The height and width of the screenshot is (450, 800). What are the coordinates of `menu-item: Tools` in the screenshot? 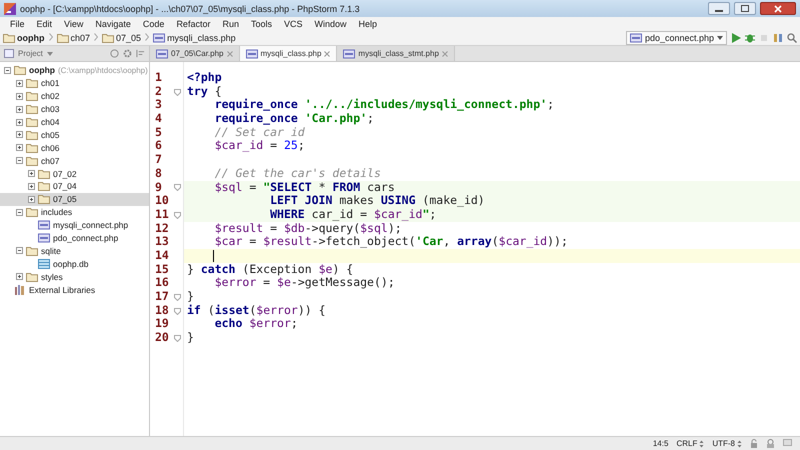 It's located at (261, 24).